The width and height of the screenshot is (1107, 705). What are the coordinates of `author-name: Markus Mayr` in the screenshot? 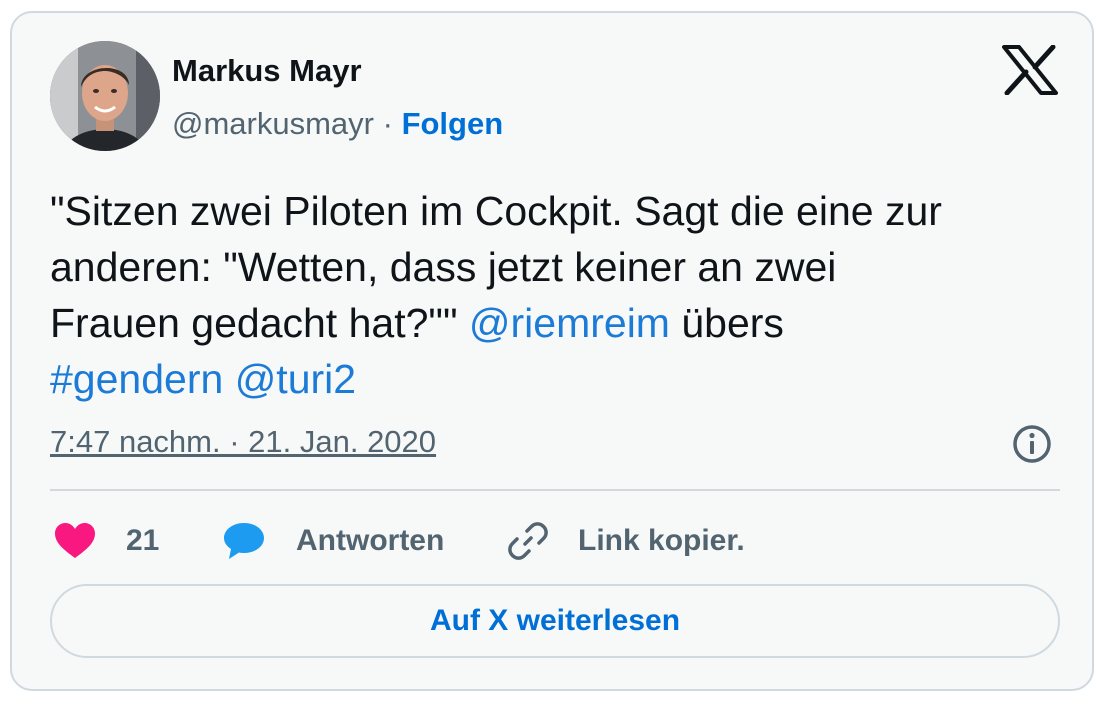 It's located at (267, 71).